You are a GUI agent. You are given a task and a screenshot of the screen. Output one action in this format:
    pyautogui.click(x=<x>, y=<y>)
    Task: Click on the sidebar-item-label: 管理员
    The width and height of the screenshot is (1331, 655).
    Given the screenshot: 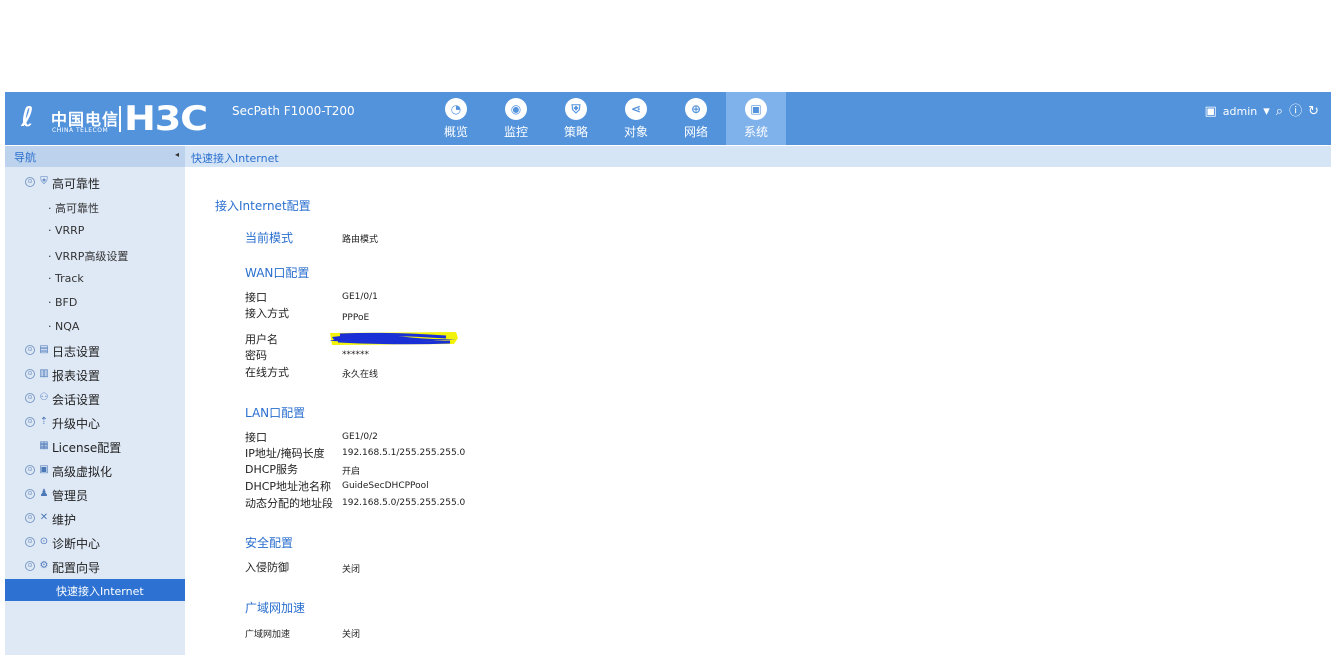 What is the action you would take?
    pyautogui.click(x=70, y=496)
    